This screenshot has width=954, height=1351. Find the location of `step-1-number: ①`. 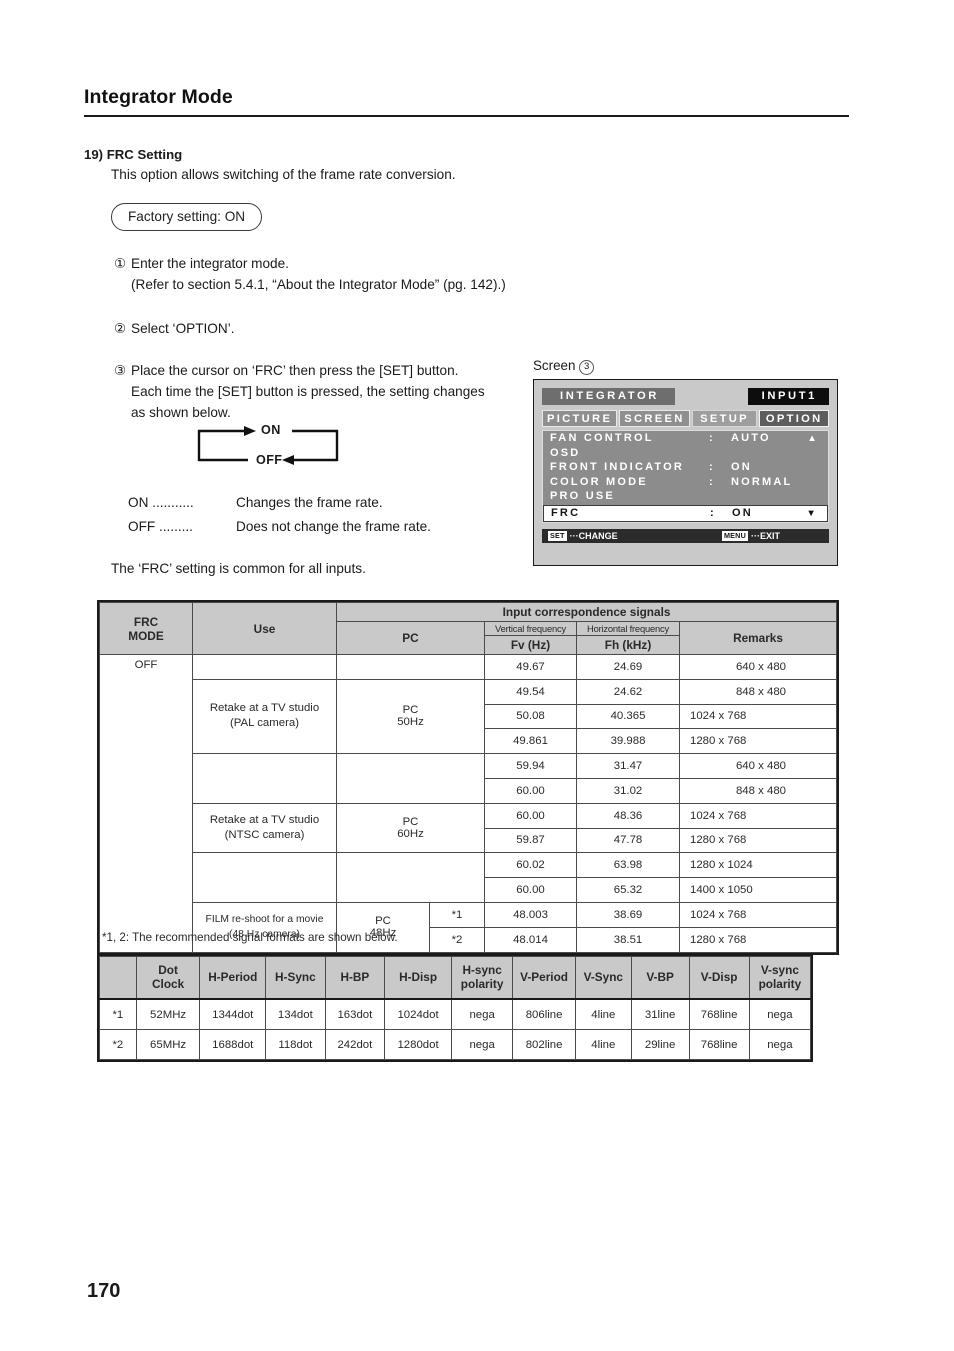

step-1-number: ① is located at coordinates (120, 263).